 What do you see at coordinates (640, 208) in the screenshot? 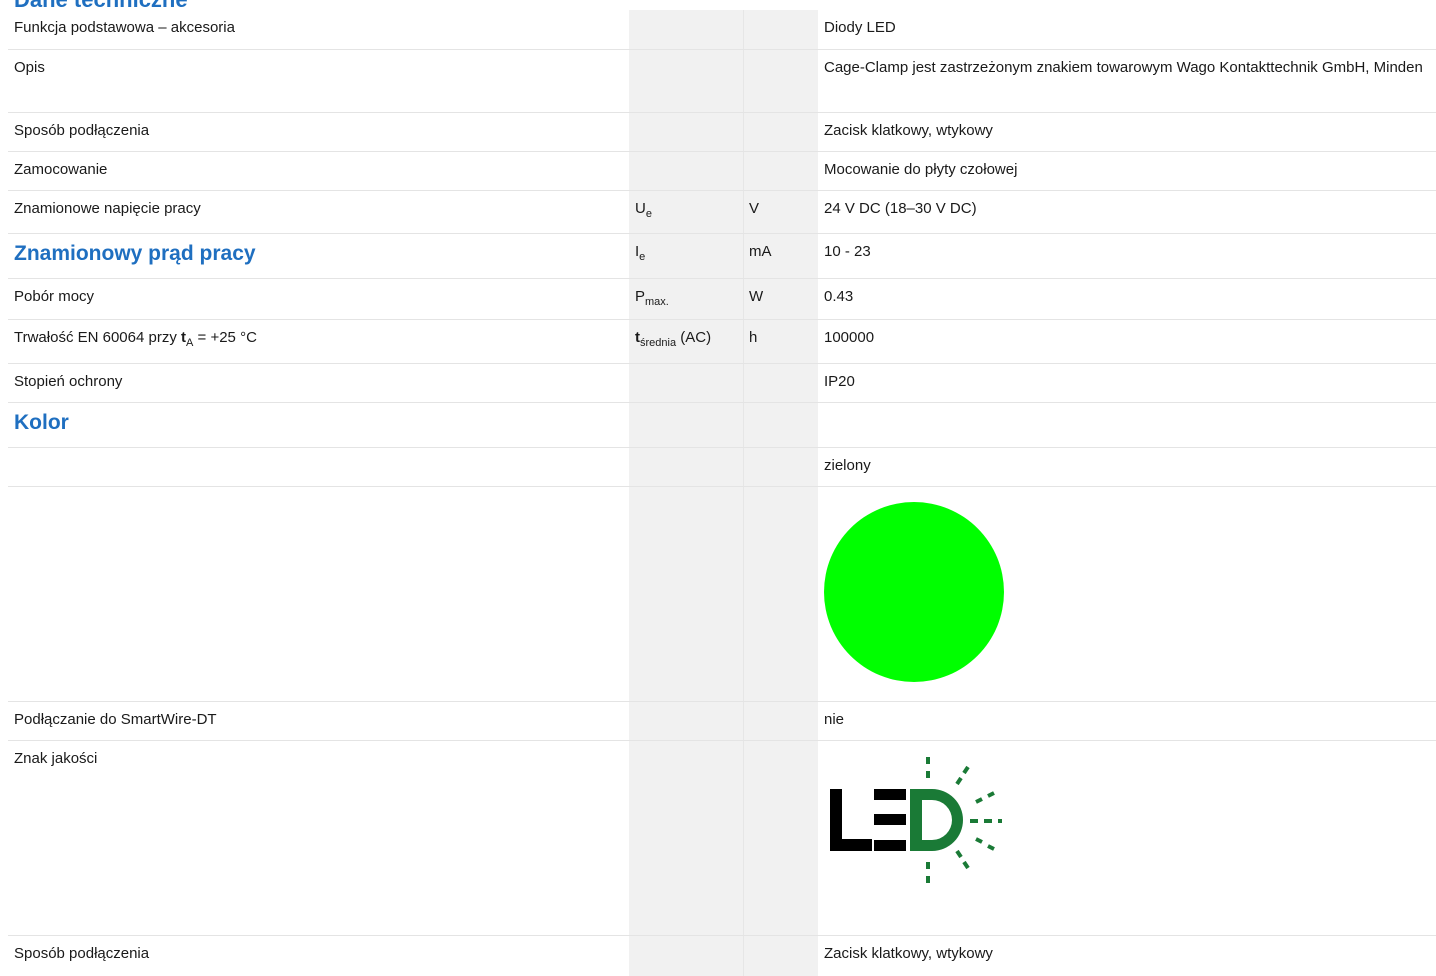
I see `symbol-text: U` at bounding box center [640, 208].